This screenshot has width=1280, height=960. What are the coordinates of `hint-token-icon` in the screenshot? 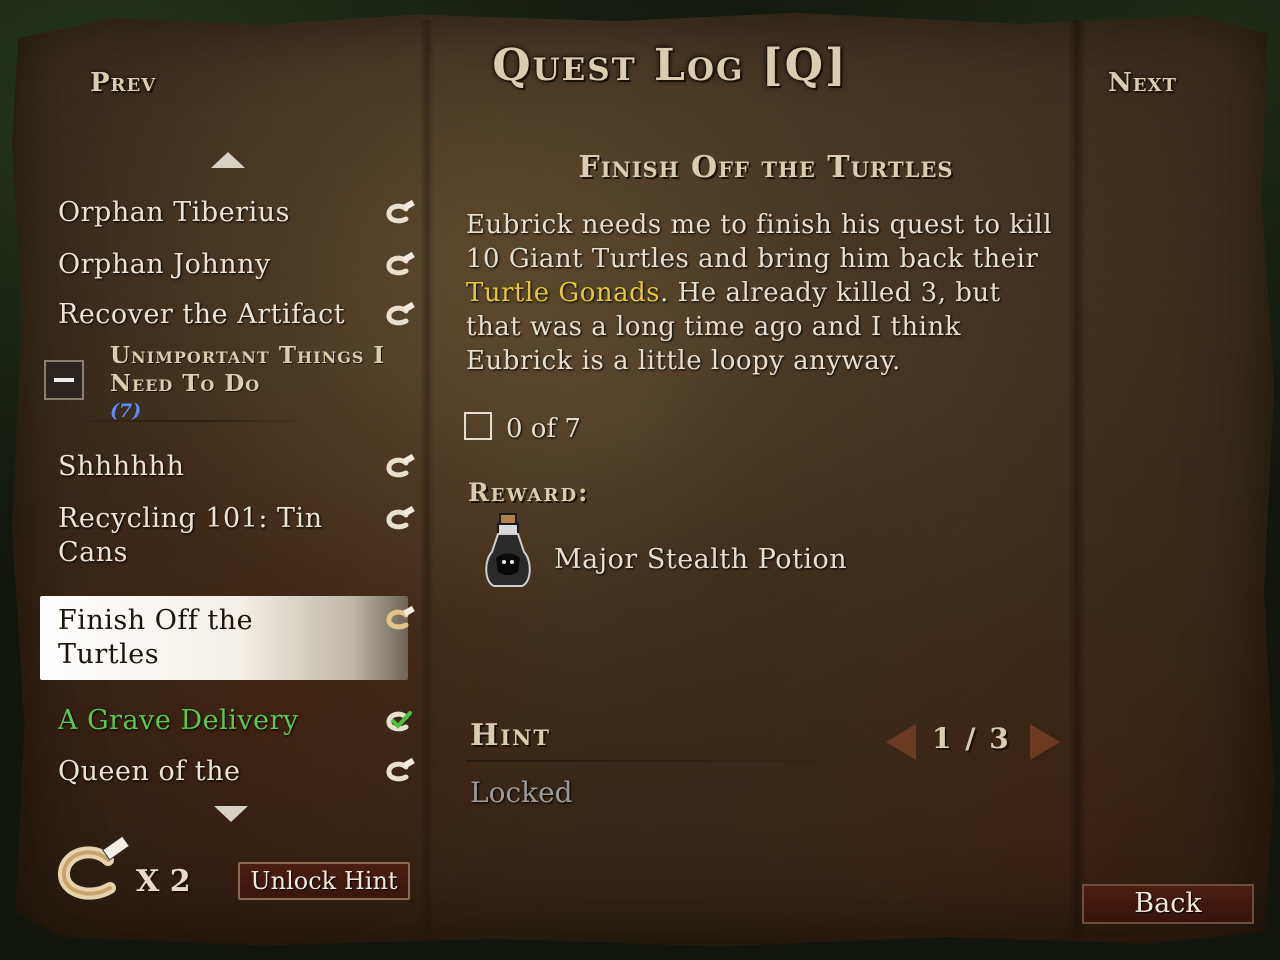 It's located at (94, 868).